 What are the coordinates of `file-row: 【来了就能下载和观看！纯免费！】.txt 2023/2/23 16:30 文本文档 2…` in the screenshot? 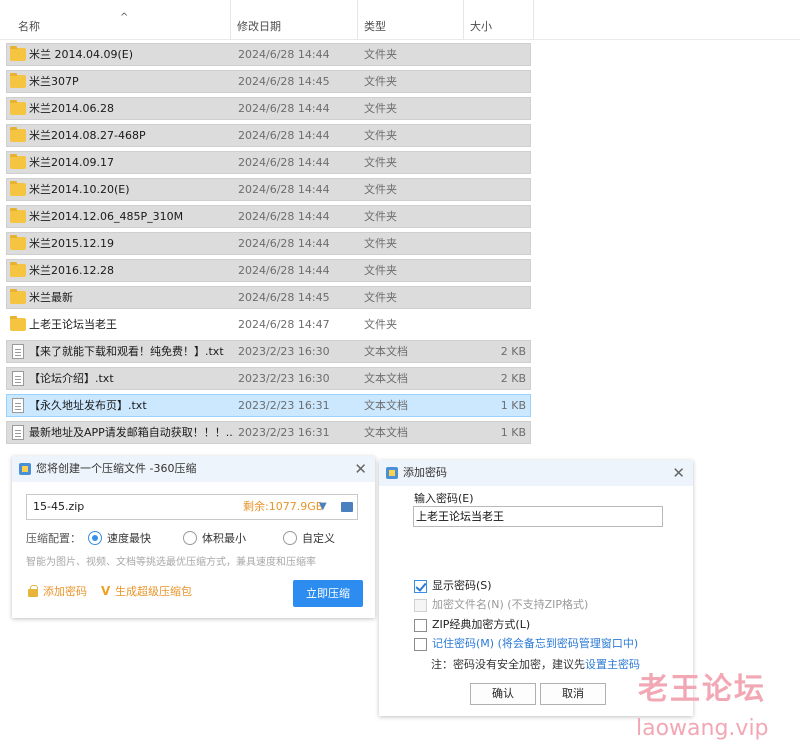 It's located at (268, 351).